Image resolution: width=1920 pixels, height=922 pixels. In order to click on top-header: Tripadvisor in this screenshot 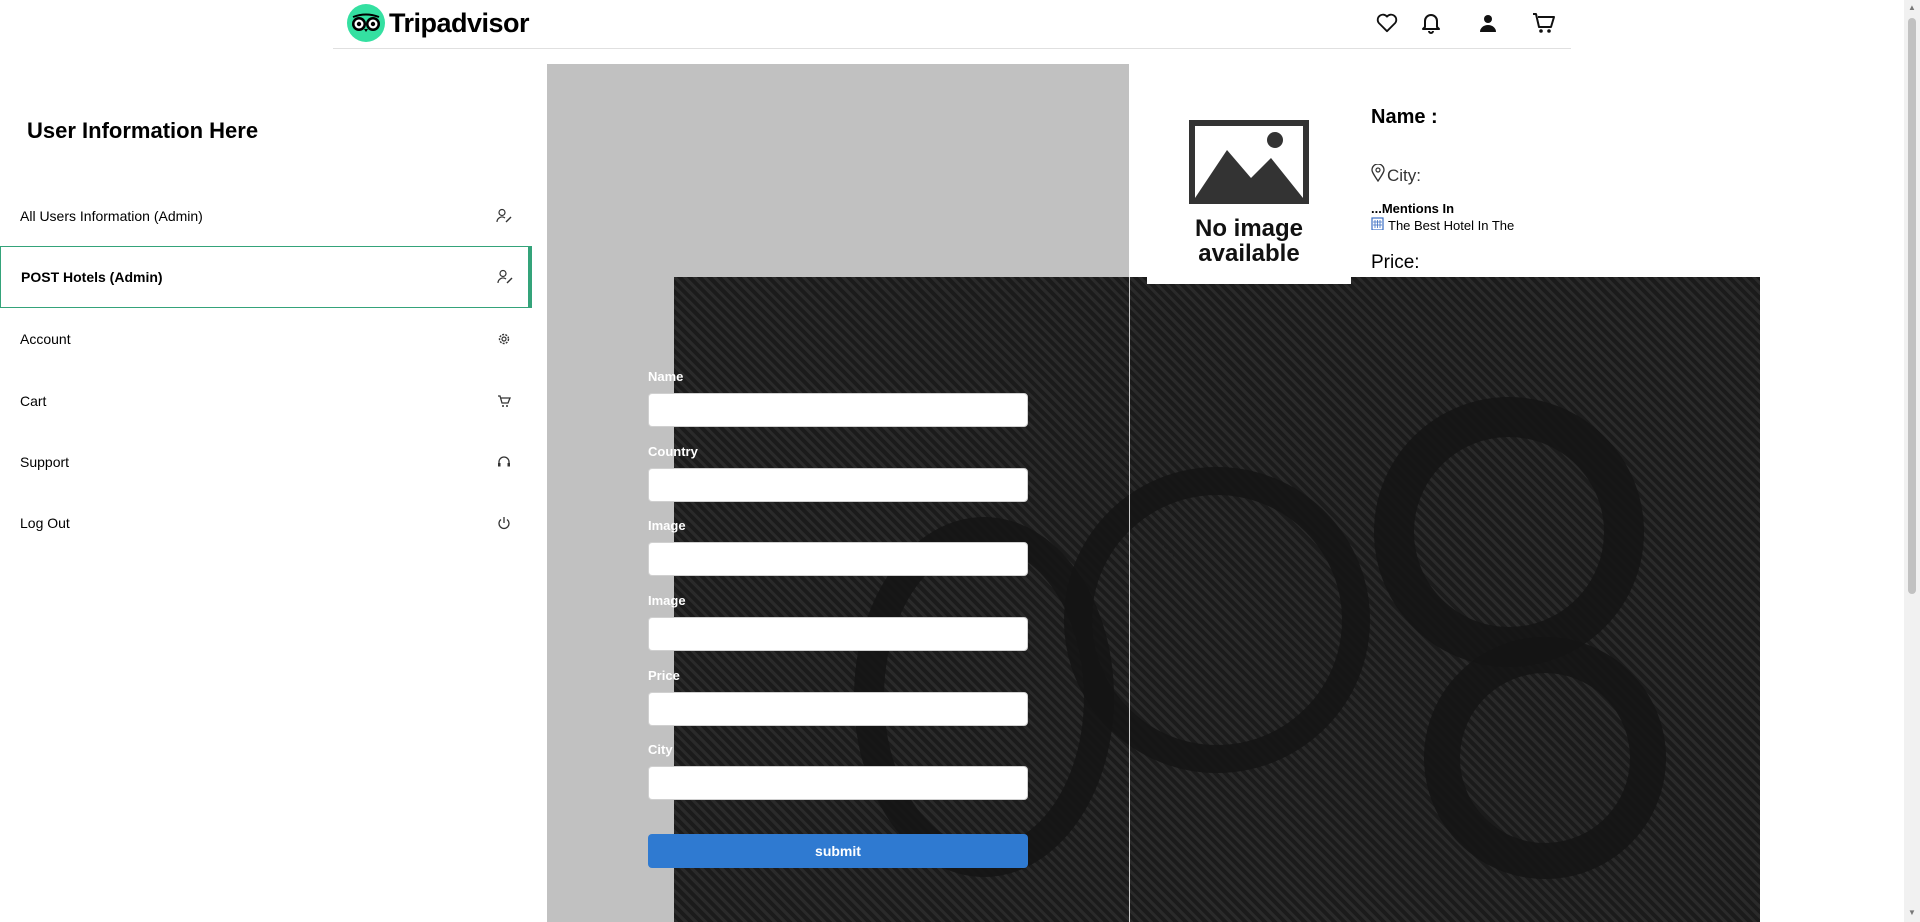, I will do `click(952, 24)`.